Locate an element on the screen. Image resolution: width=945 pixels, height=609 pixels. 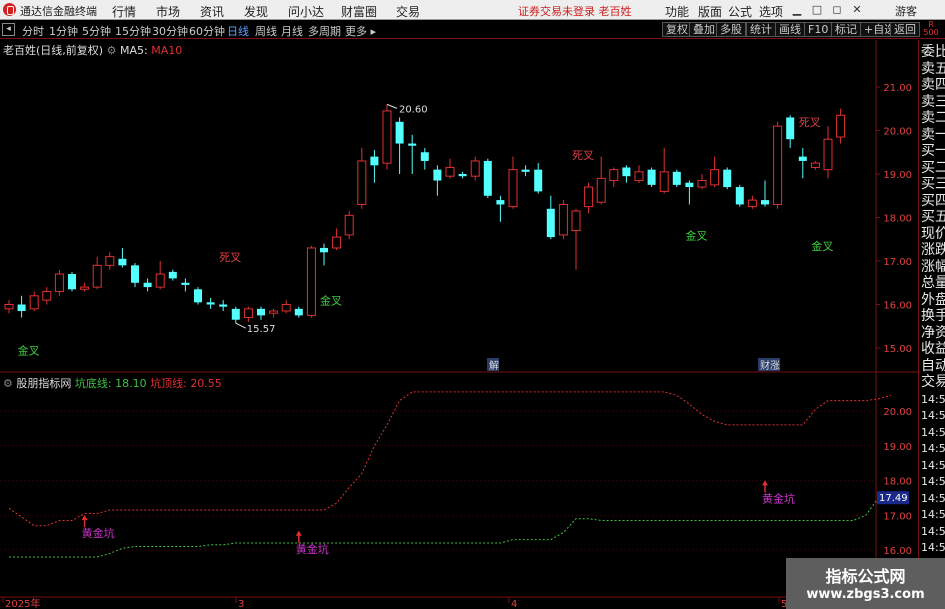
price-tick-label: 15.00 is located at coordinates (897, 349).